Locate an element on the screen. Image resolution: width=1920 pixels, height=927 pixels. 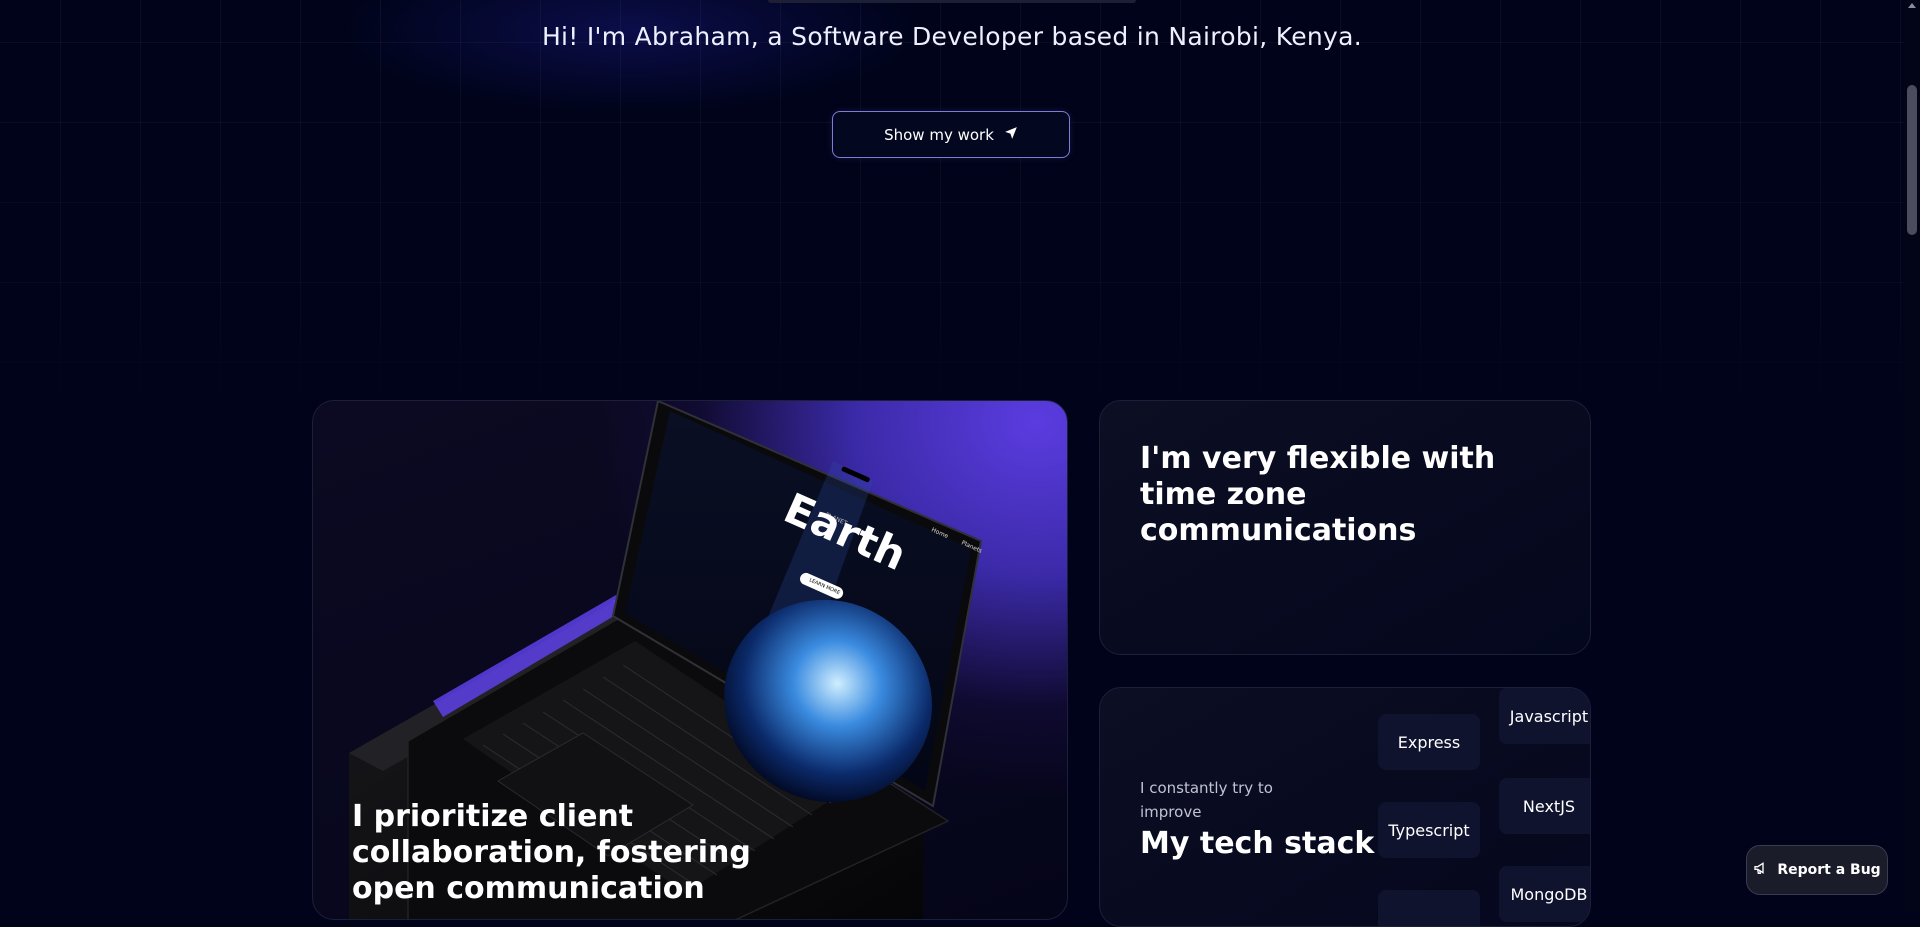
show-my-work-button: Show my work is located at coordinates (951, 134).